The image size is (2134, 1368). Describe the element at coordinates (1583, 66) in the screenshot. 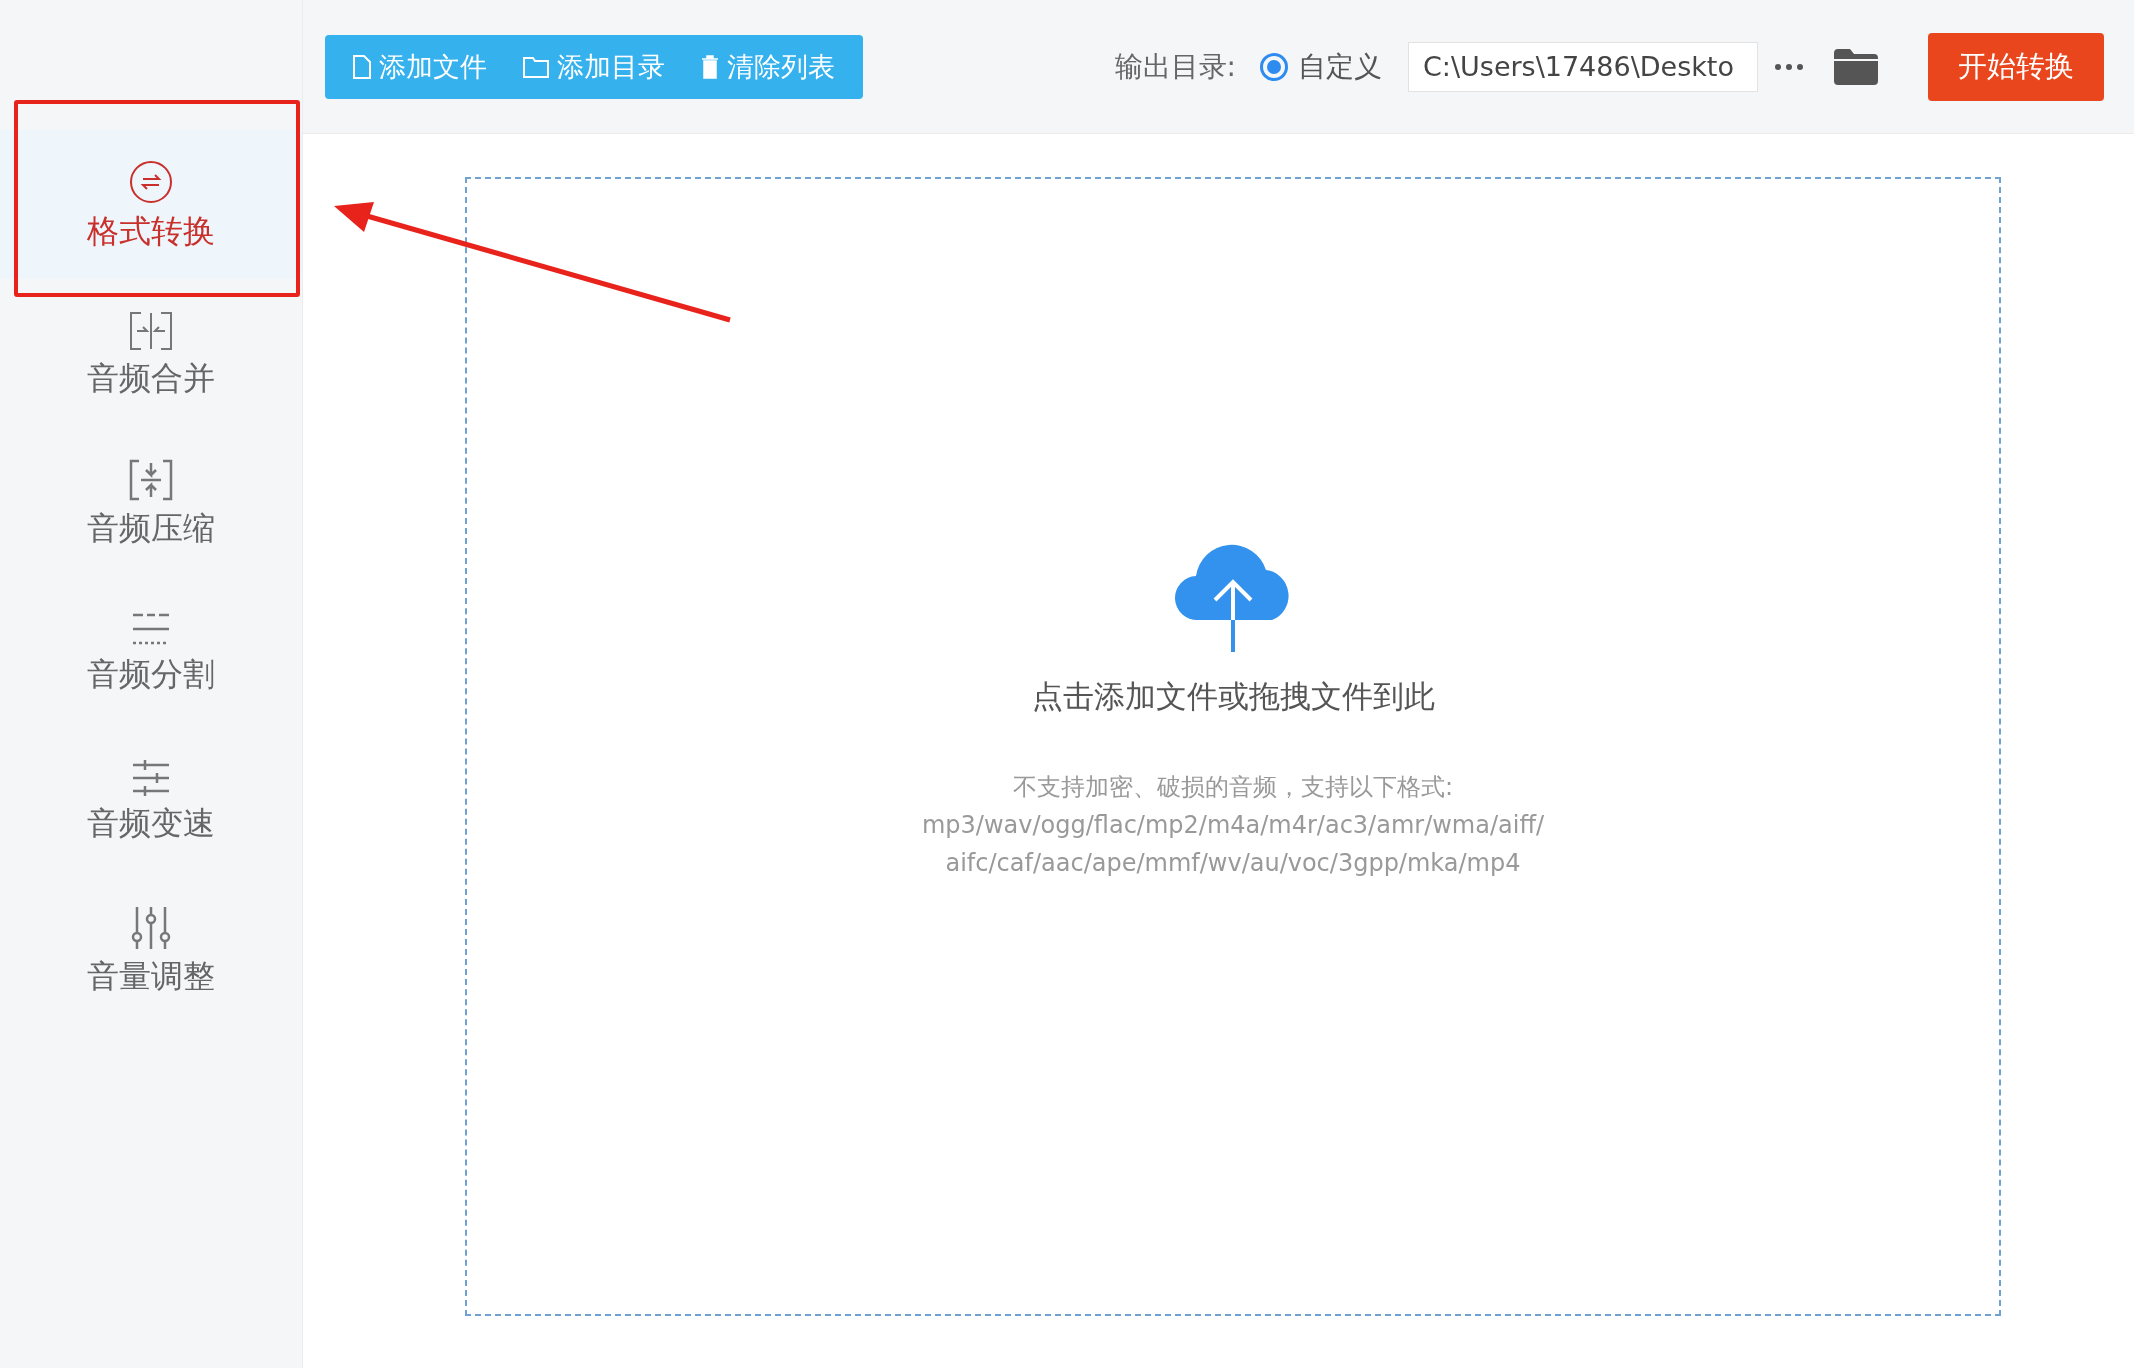

I see `path-field: C:\Users\17486\Deskto` at that location.